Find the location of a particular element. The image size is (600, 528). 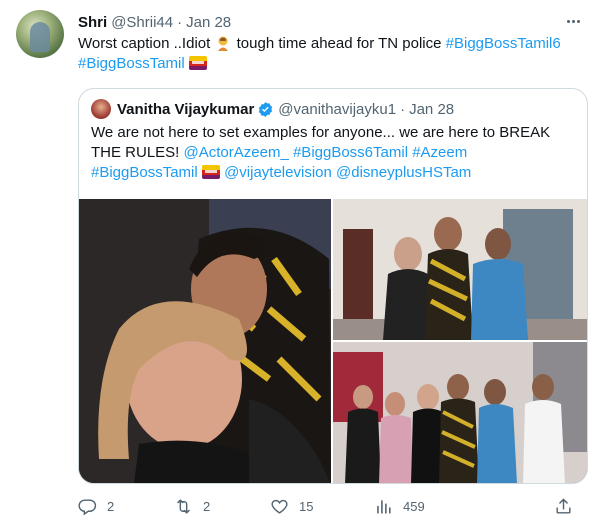

share-button is located at coordinates (563, 506).